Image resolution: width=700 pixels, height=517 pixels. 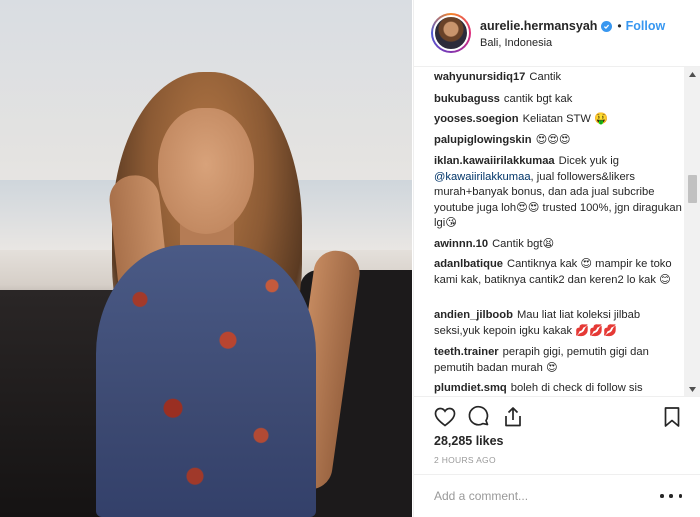 I want to click on comment-text: Keliatan STW 🤑, so click(x=565, y=119).